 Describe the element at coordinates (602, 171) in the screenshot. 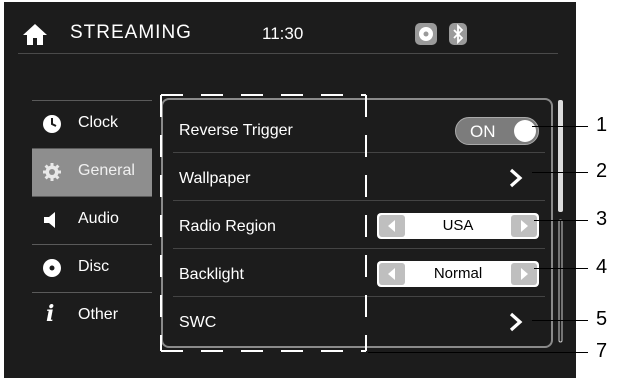

I see `callout-number: 2` at that location.